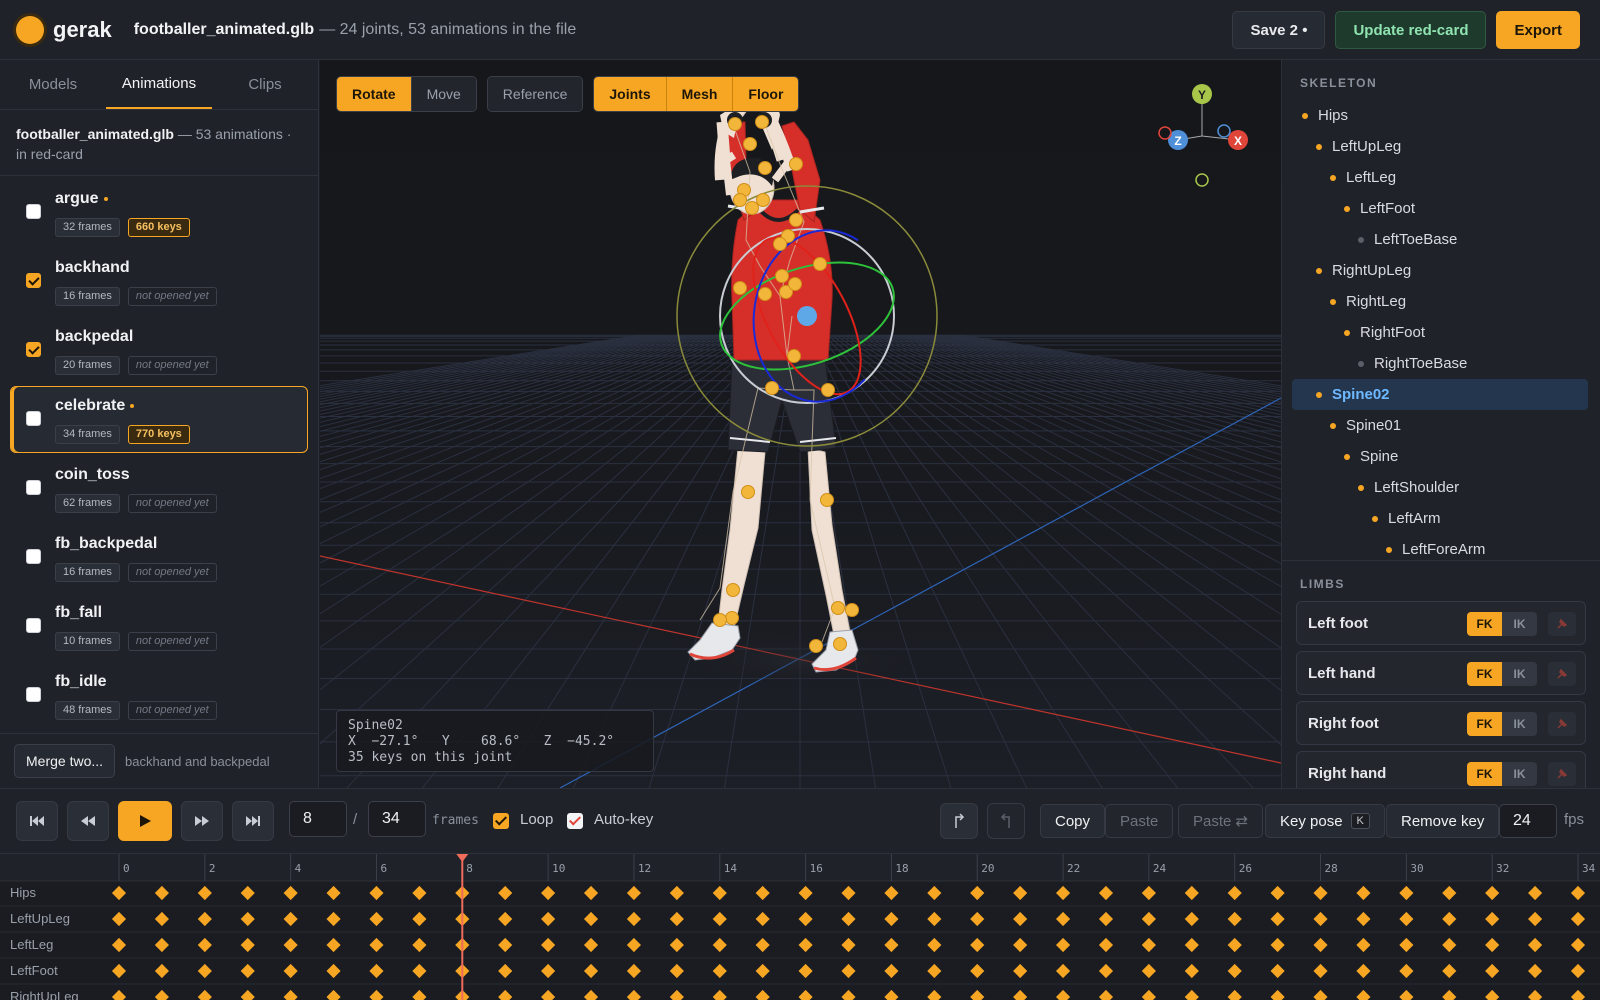  Describe the element at coordinates (159, 419) in the screenshot. I see `animation-item-celebrate: celebrate 34 frames 770 keys` at that location.